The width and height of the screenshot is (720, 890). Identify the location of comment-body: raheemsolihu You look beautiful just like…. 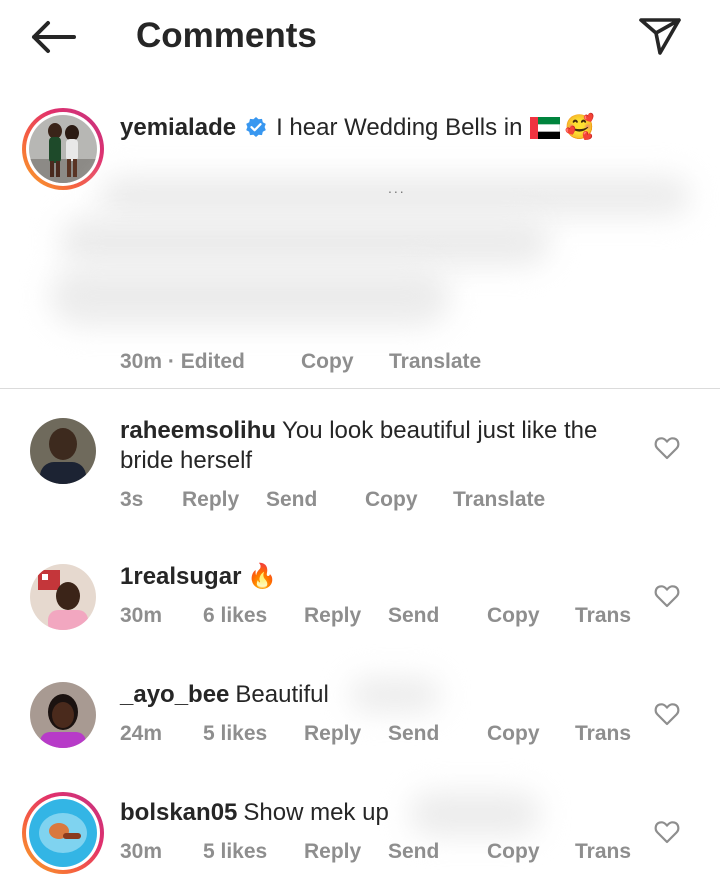
(380, 446).